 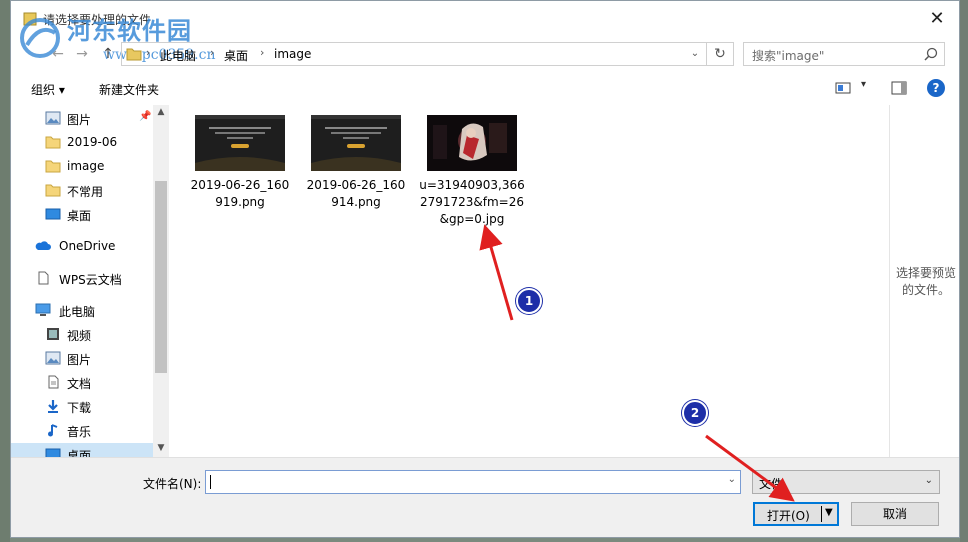 I want to click on up-button: ↑, so click(x=108, y=54).